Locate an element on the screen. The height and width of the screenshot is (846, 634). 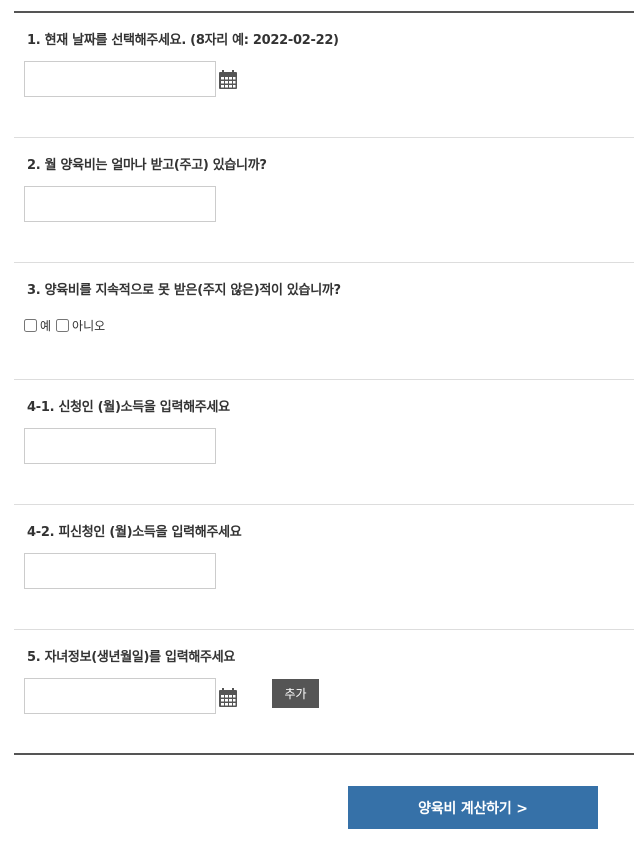
question-3-label: 3. 양육비를 지속적으로 못 받은(주지 않은)적이 있습니까? is located at coordinates (184, 290).